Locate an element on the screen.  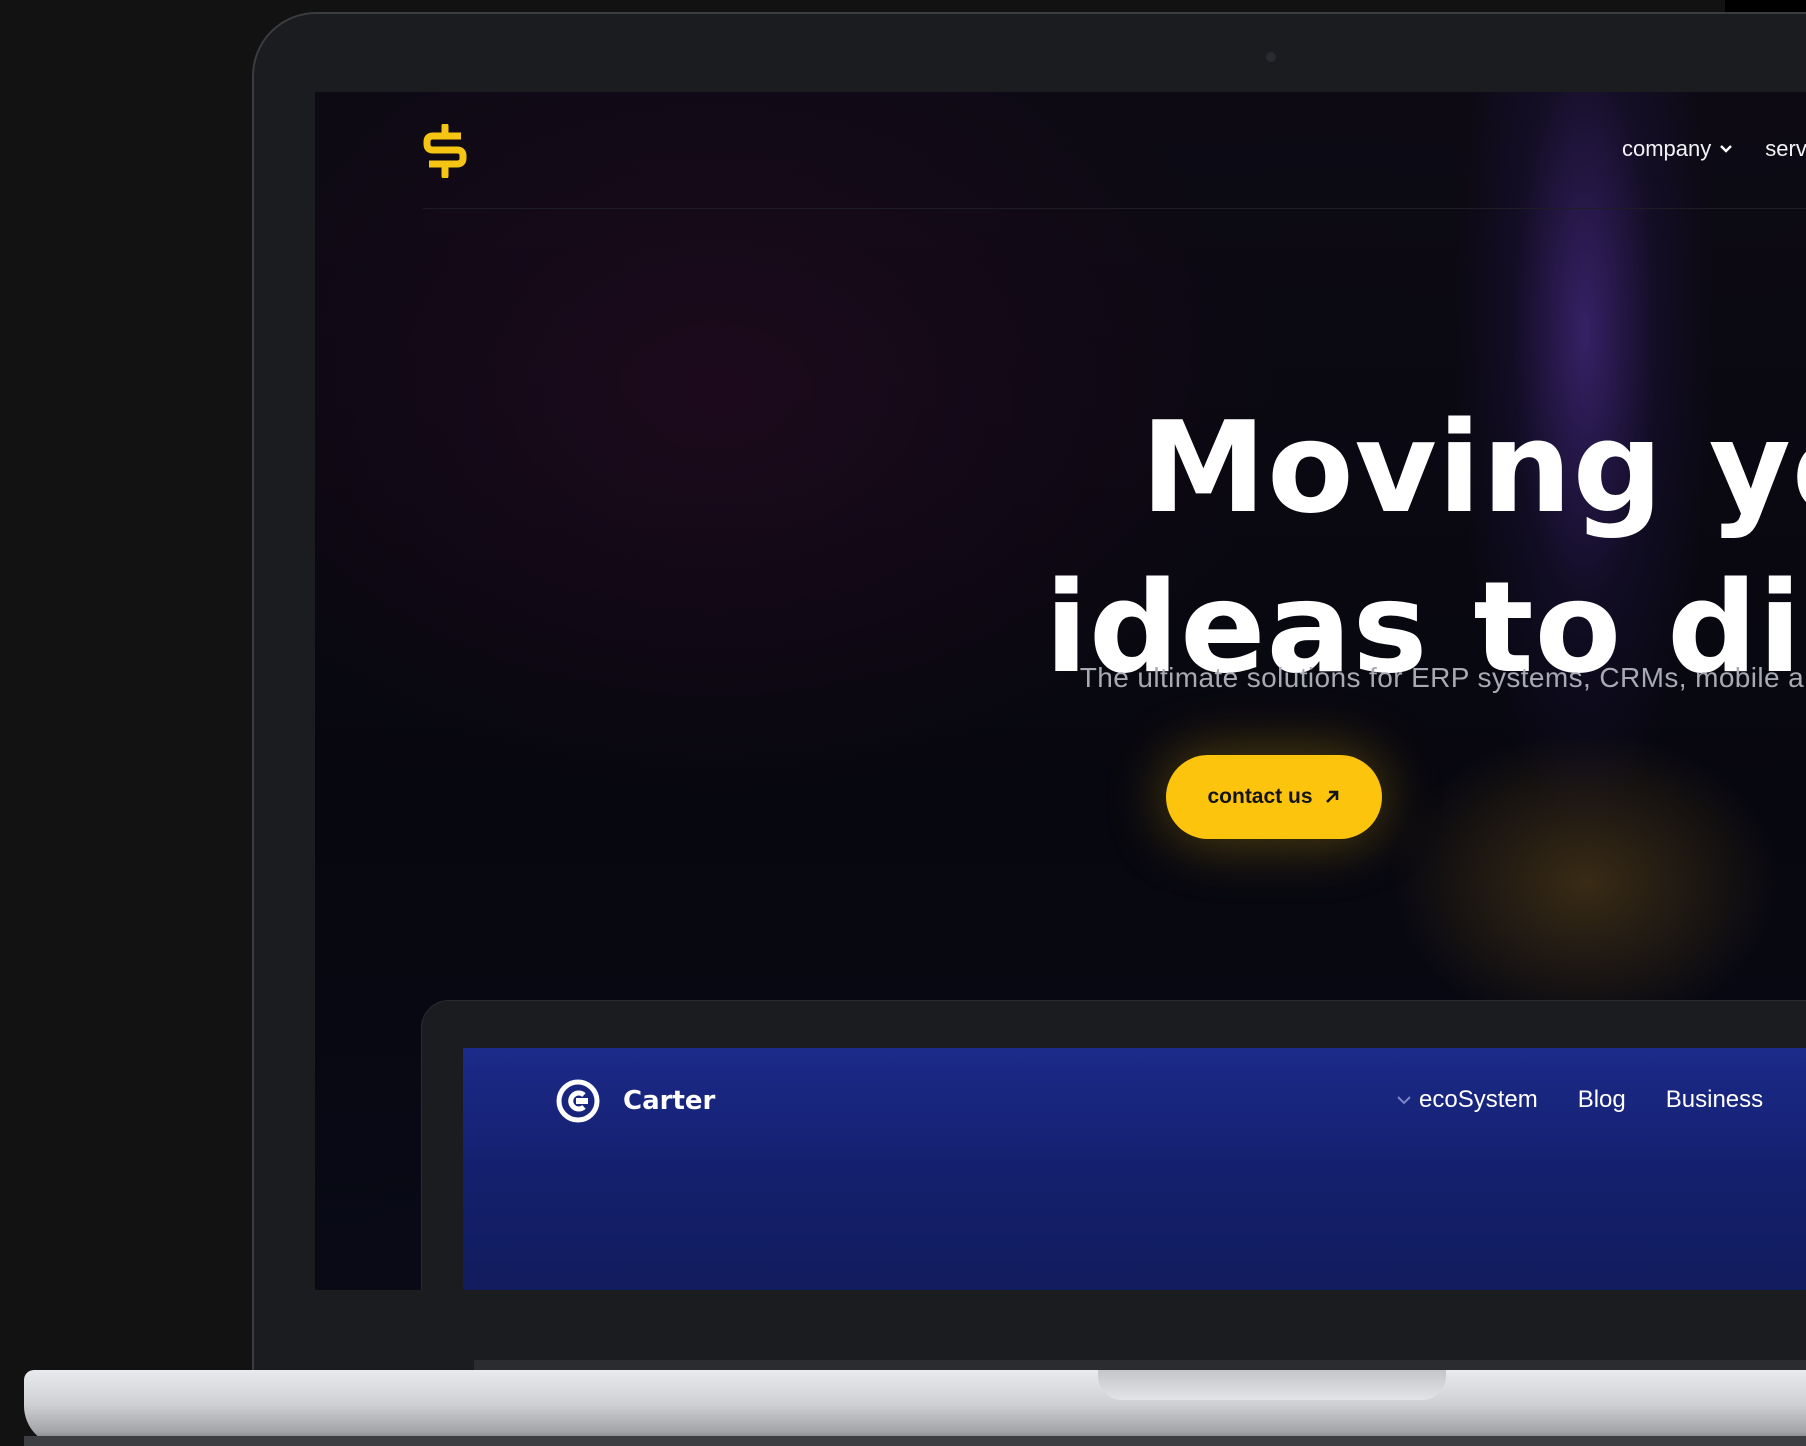
carter-nav-blog: Blog is located at coordinates (1602, 1100).